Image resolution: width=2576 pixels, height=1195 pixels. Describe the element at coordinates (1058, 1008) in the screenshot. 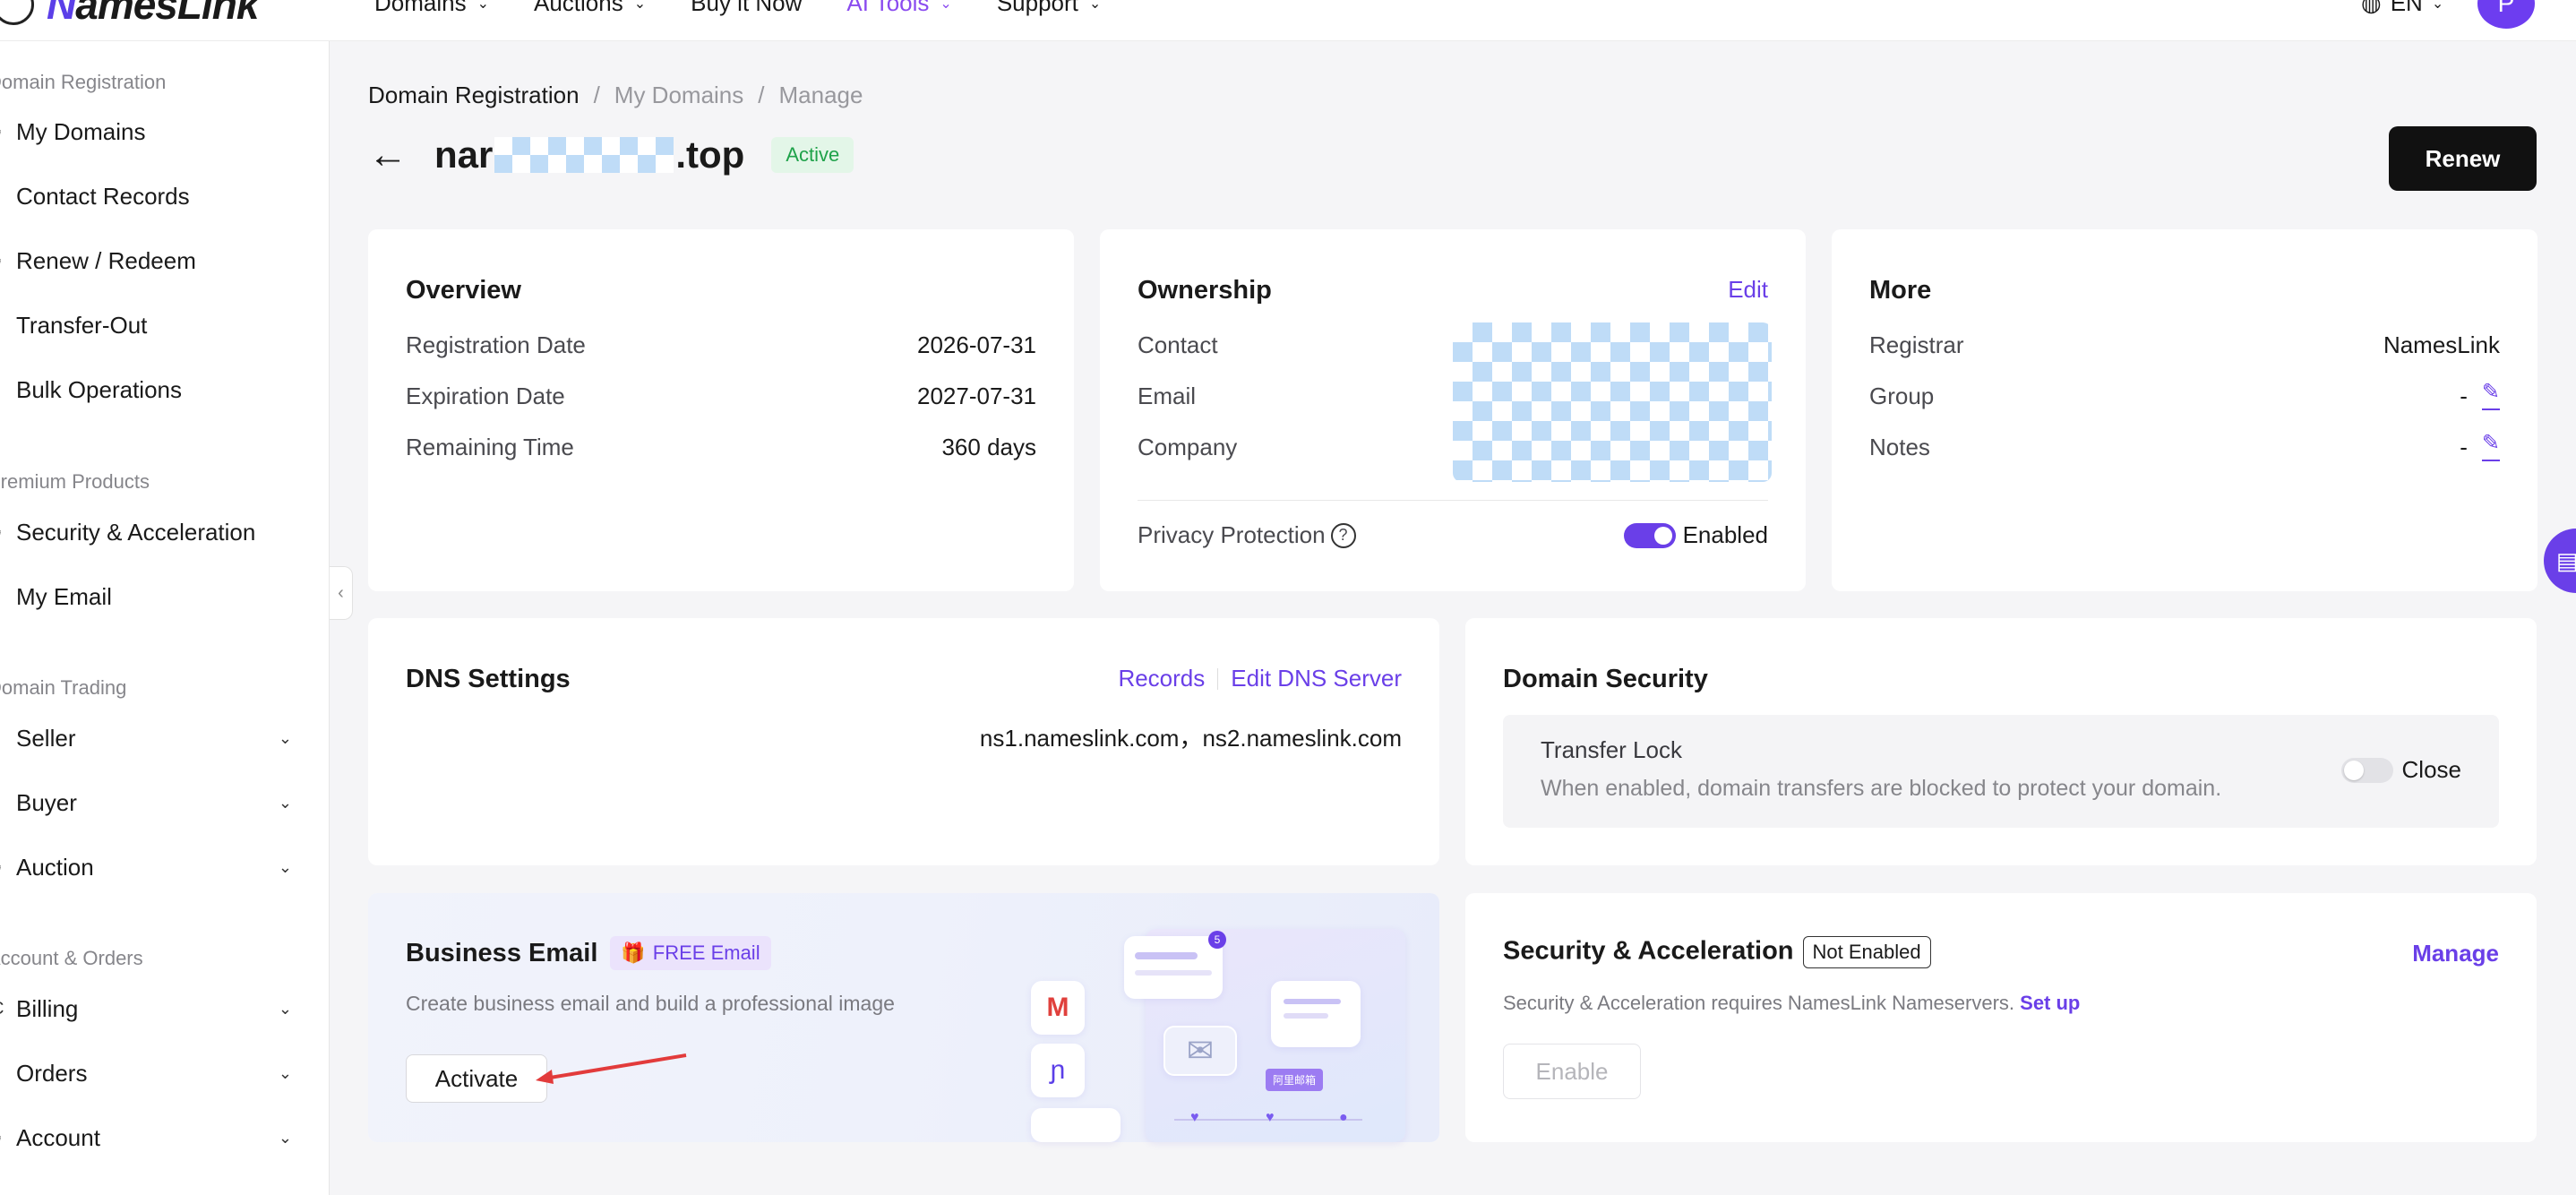

I see `gmail-icon: M` at that location.